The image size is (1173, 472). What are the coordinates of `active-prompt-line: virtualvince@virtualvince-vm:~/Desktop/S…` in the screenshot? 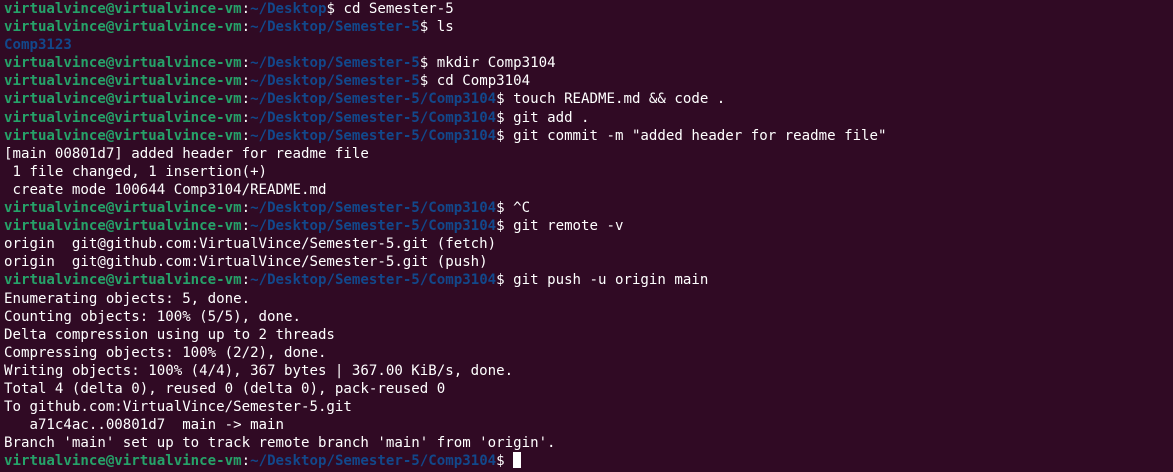 It's located at (588, 461).